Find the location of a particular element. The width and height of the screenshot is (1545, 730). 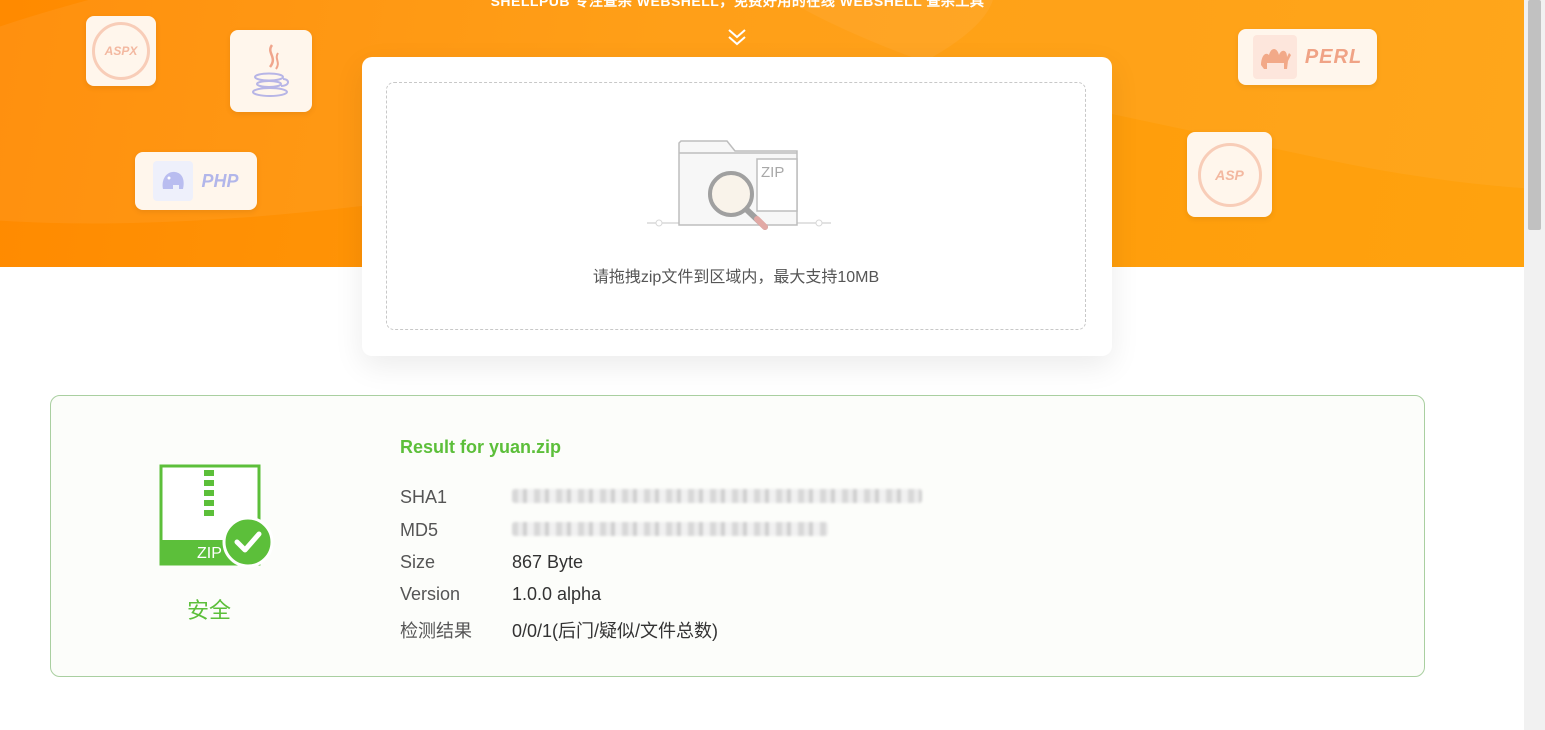

safety-status: 安全 is located at coordinates (209, 610).